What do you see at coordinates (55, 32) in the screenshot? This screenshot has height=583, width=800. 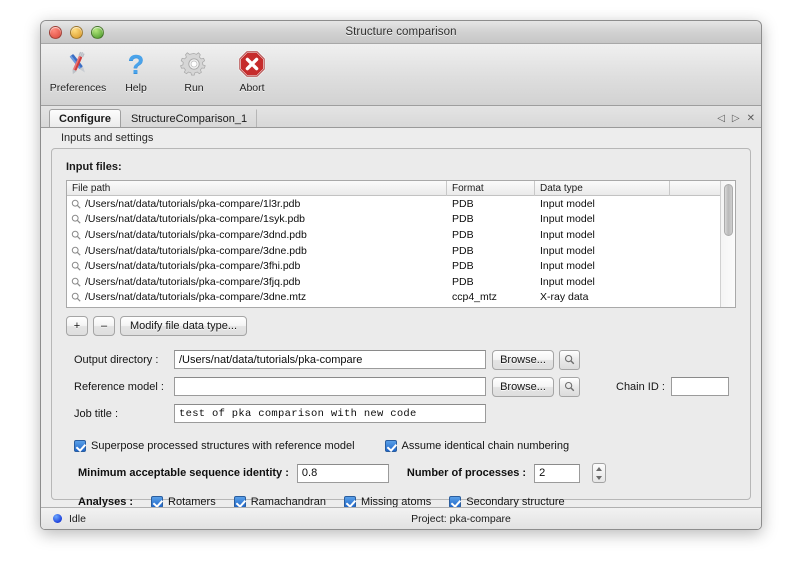 I see `close-button` at bounding box center [55, 32].